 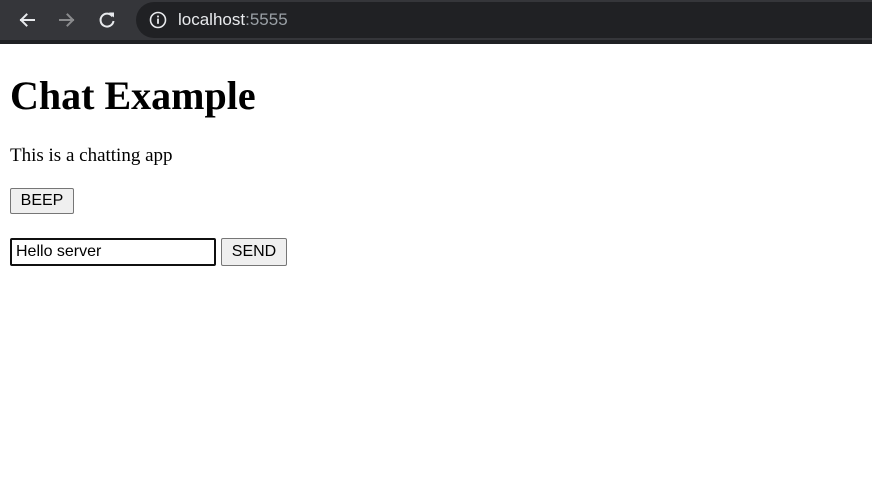 I want to click on back-button, so click(x=27, y=20).